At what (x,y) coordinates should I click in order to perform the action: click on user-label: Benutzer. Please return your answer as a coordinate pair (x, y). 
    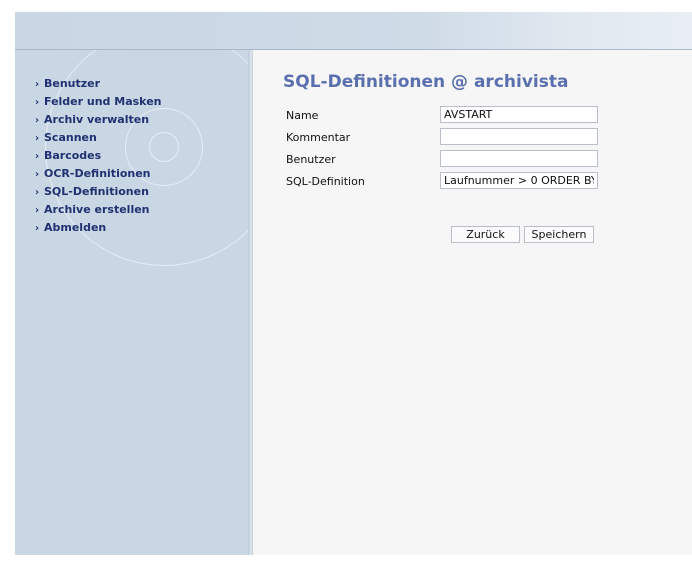
    Looking at the image, I should click on (311, 159).